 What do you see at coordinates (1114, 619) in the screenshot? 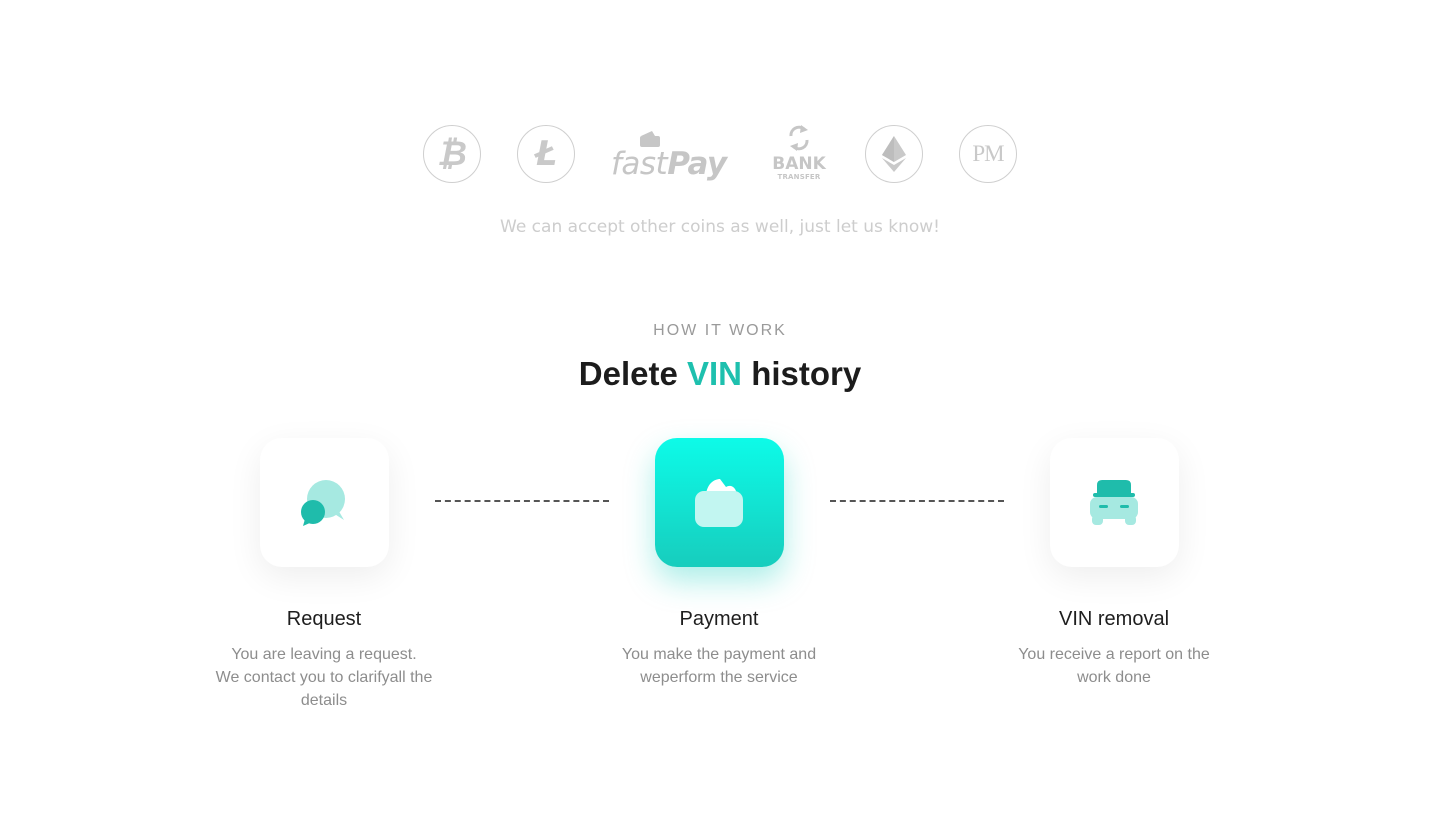
I see `step-title: VIN removal` at bounding box center [1114, 619].